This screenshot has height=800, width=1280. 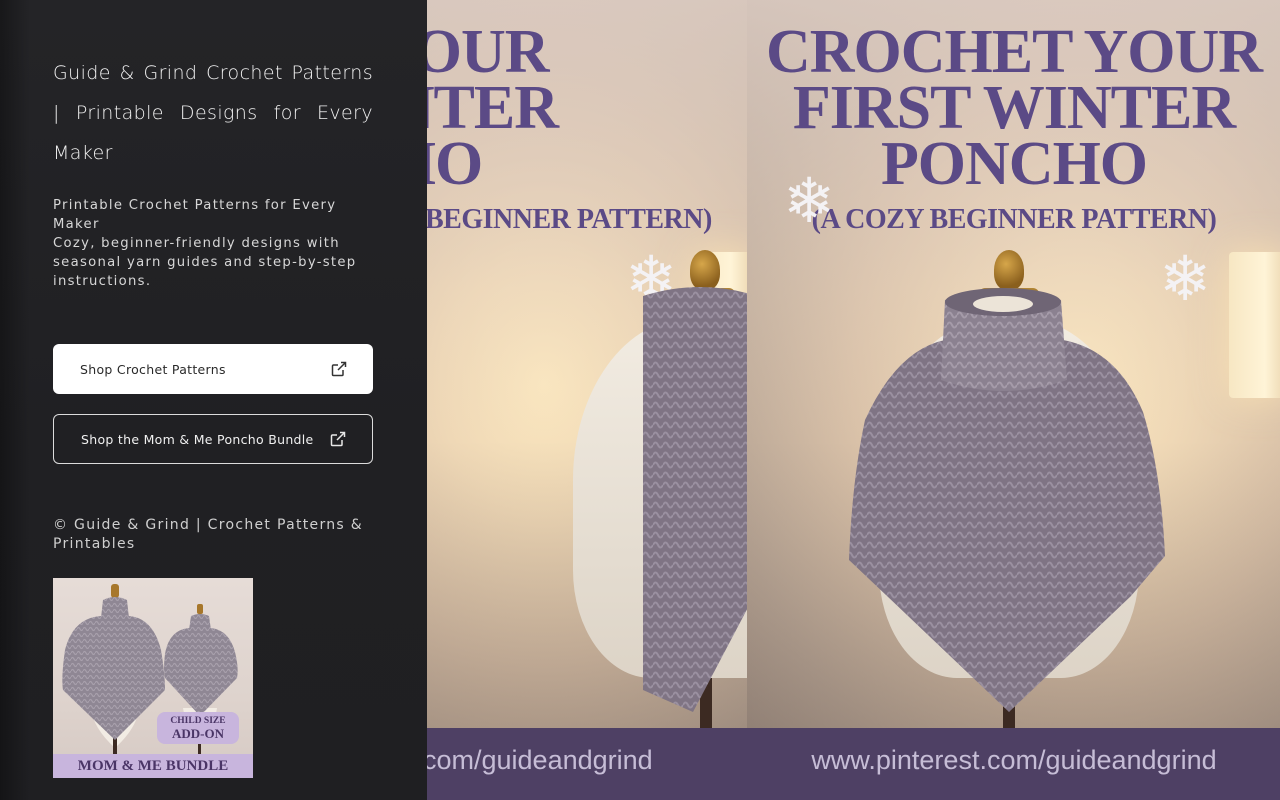 I want to click on poster-url-banner: www.pinterest.com/guideandgrind, so click(x=1013, y=764).